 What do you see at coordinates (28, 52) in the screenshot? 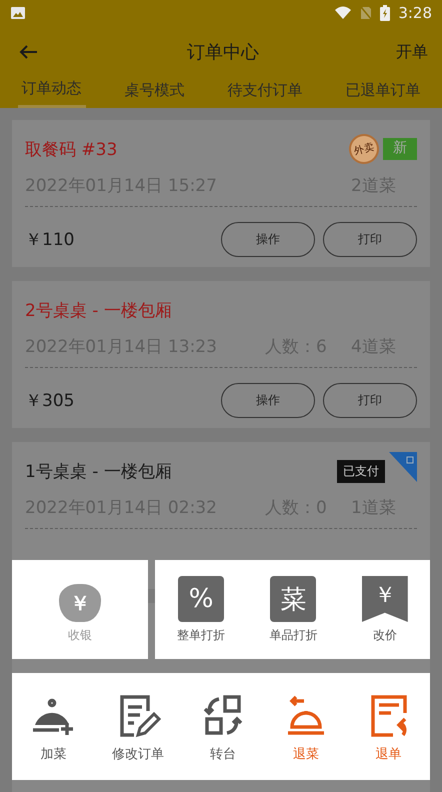
I see `back-icon` at bounding box center [28, 52].